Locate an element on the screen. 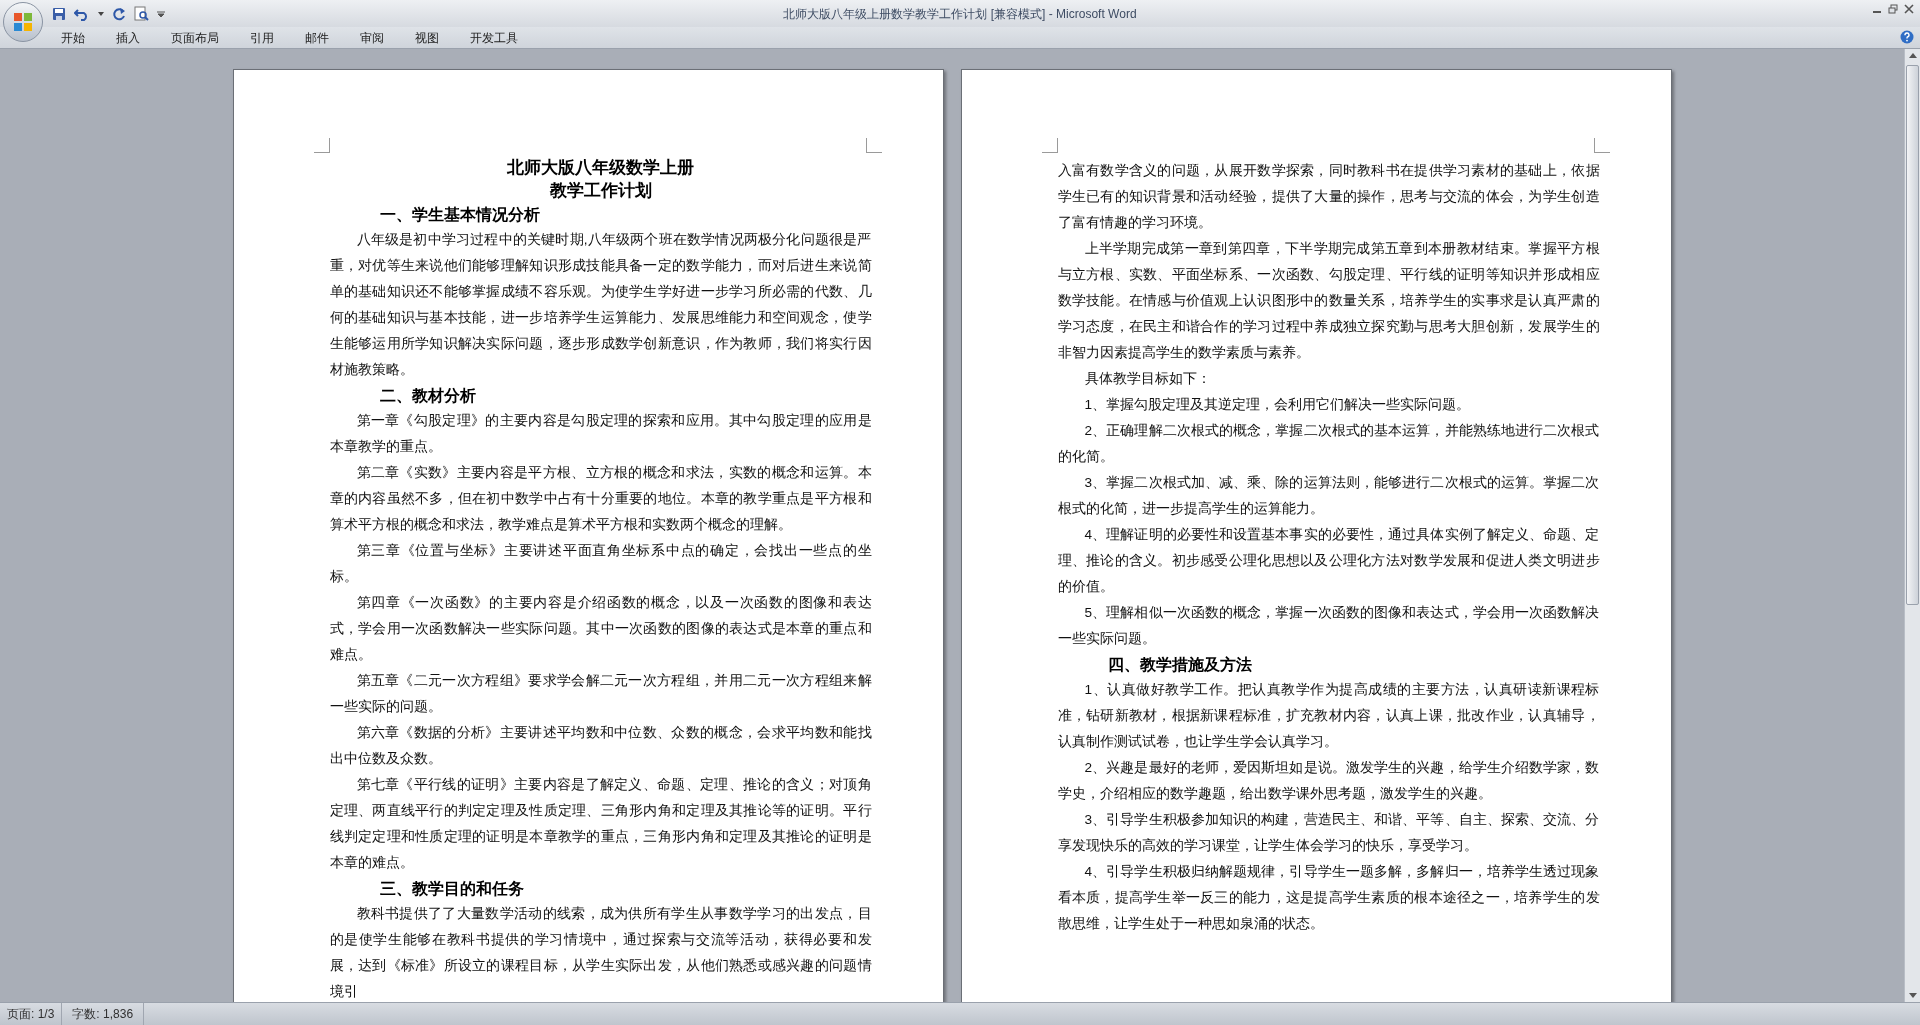 The height and width of the screenshot is (1025, 1920). paragraph: 第六章《数据的分析》主要讲述平均数和中位数、众数的概念，会求平均数和能找出中位数及众数。 is located at coordinates (600, 746).